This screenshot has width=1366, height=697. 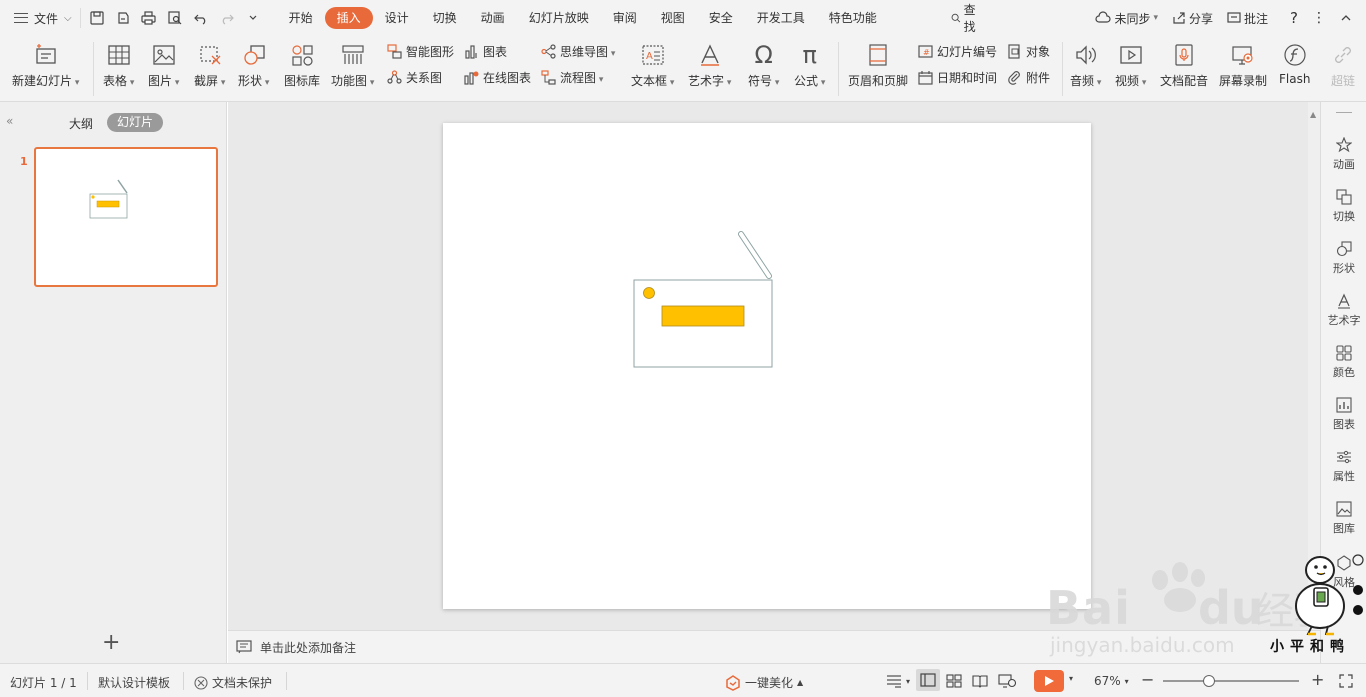 I want to click on tab-6: 审阅, so click(x=625, y=18).